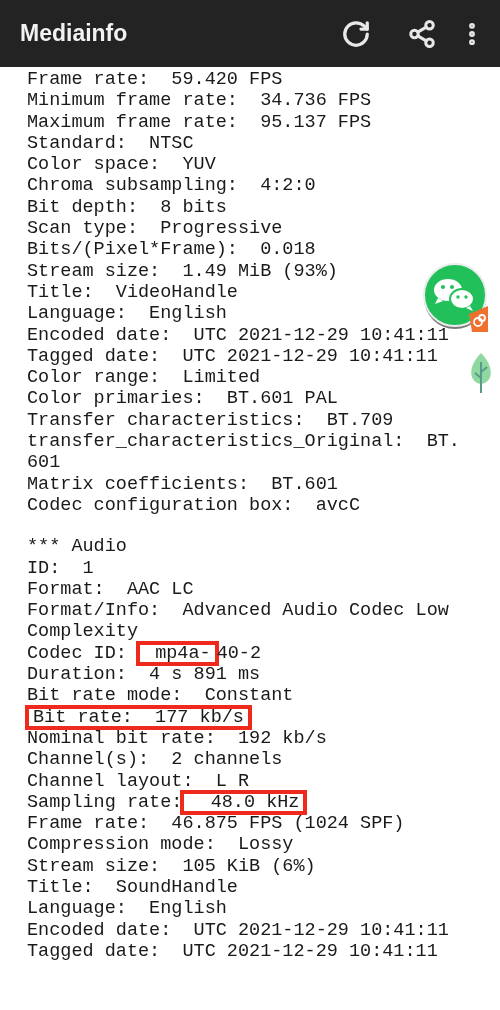 This screenshot has width=500, height=1010. What do you see at coordinates (77, 547) in the screenshot?
I see `info-text: *** Audio` at bounding box center [77, 547].